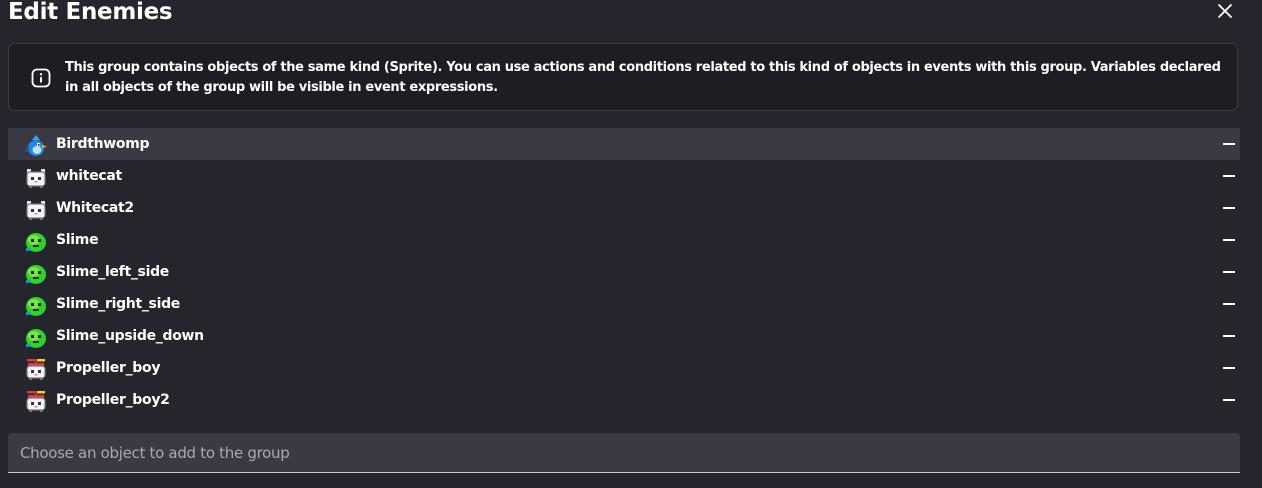 The width and height of the screenshot is (1262, 488). Describe the element at coordinates (624, 400) in the screenshot. I see `object-row: Propeller_boy2` at that location.